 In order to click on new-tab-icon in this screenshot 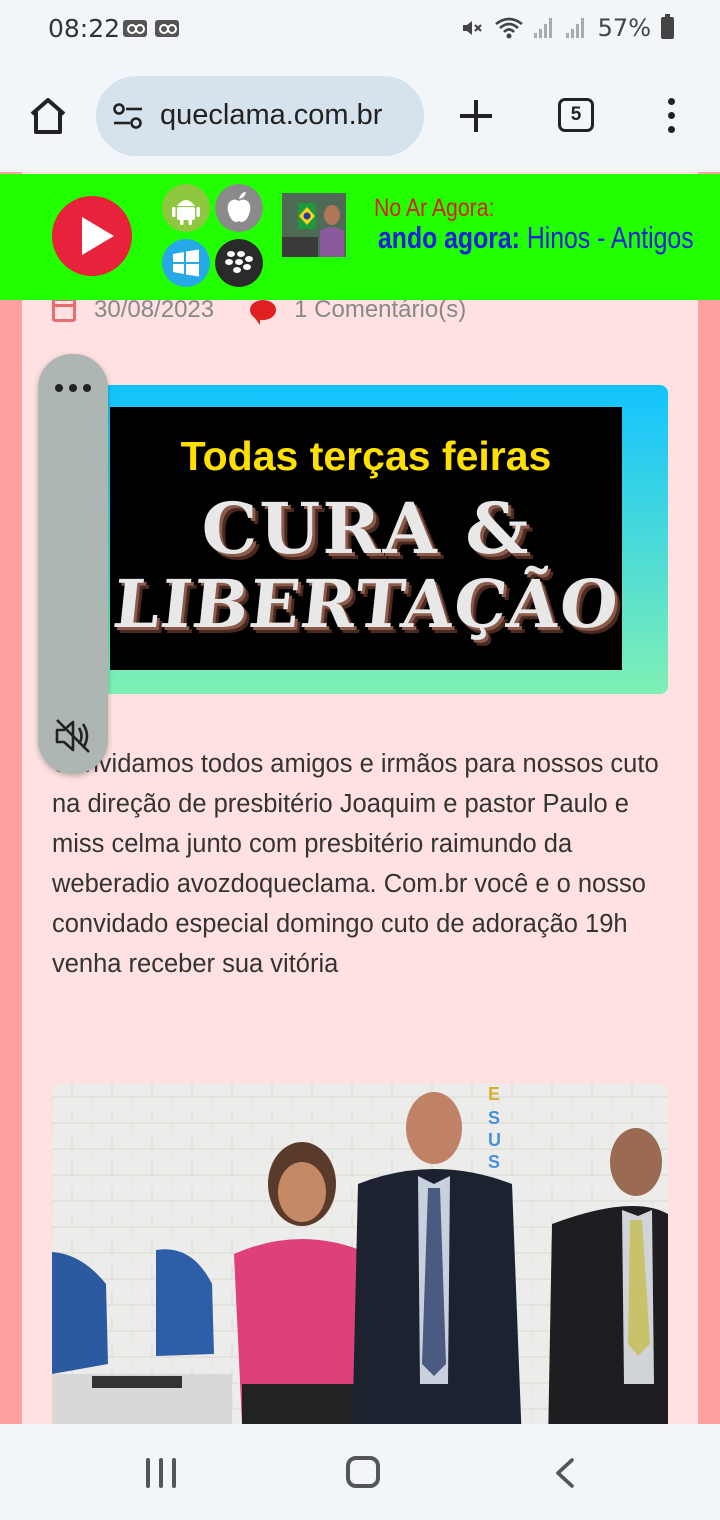, I will do `click(476, 116)`.